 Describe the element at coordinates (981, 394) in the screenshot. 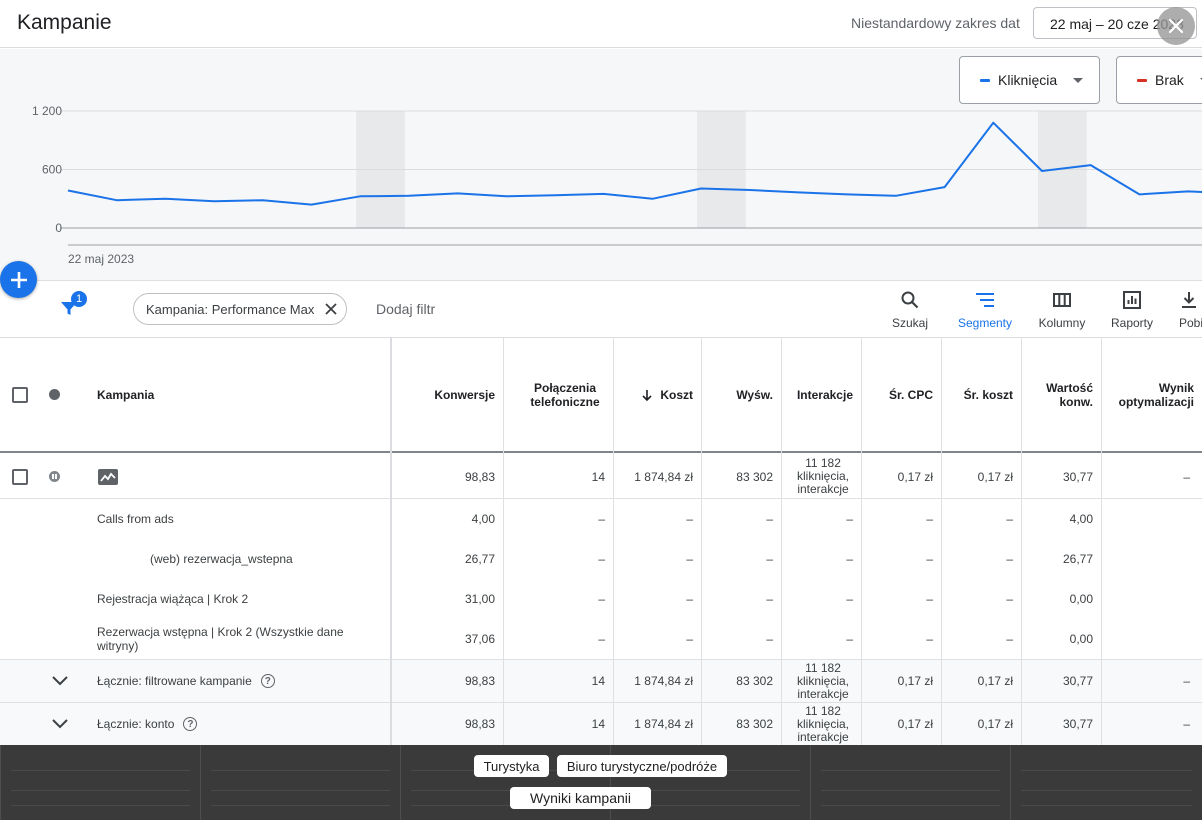

I see `col-header-avg-cost: Śr. koszt` at that location.